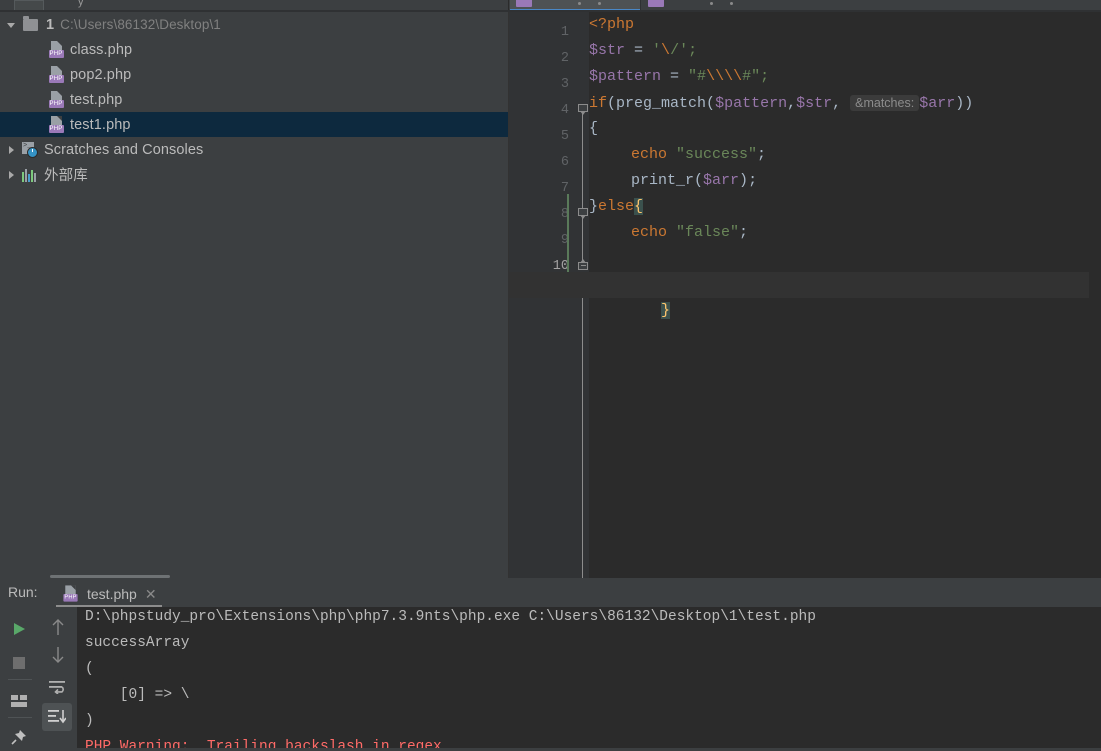  I want to click on chevron-down-icon, so click(11, 25).